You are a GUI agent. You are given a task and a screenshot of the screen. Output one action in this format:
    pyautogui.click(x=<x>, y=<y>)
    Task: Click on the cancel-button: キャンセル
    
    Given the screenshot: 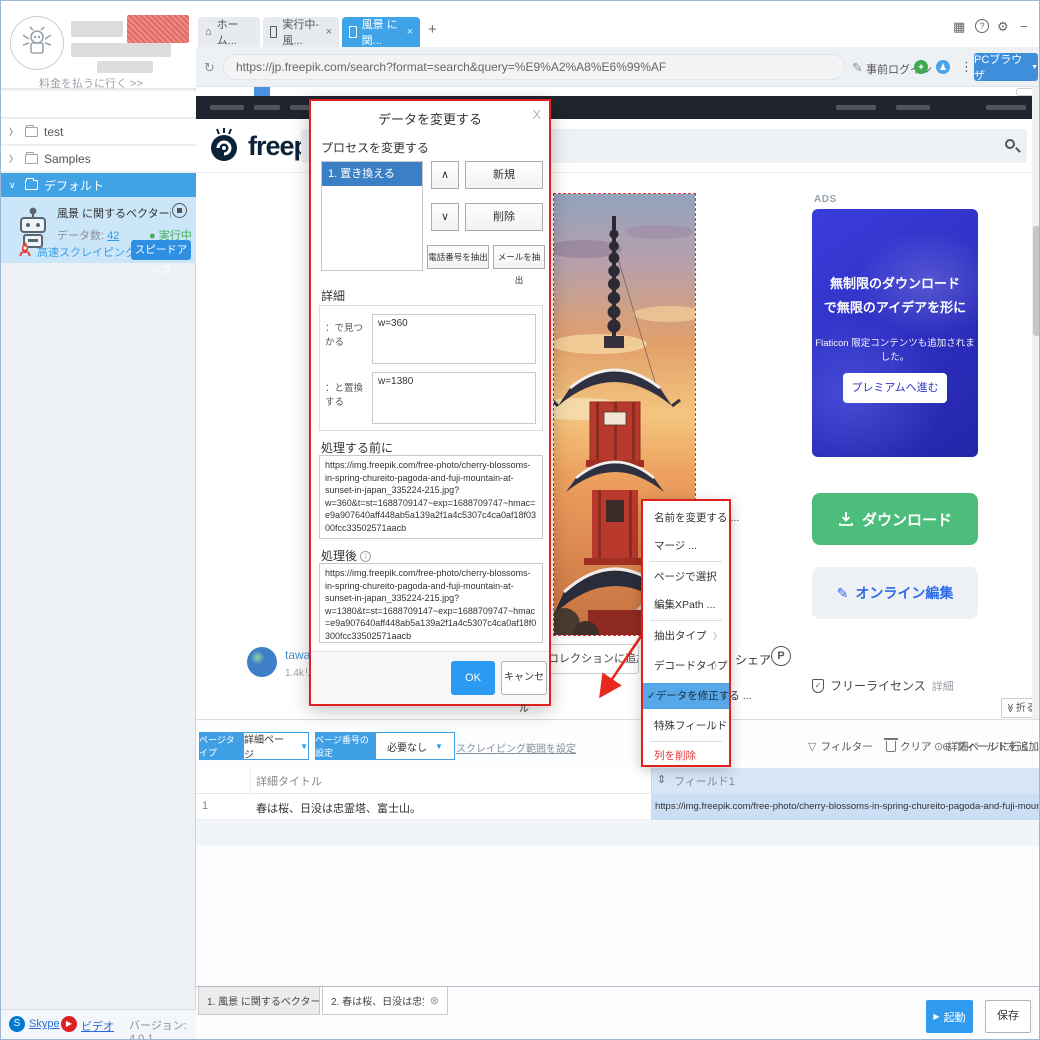 What is the action you would take?
    pyautogui.click(x=524, y=688)
    